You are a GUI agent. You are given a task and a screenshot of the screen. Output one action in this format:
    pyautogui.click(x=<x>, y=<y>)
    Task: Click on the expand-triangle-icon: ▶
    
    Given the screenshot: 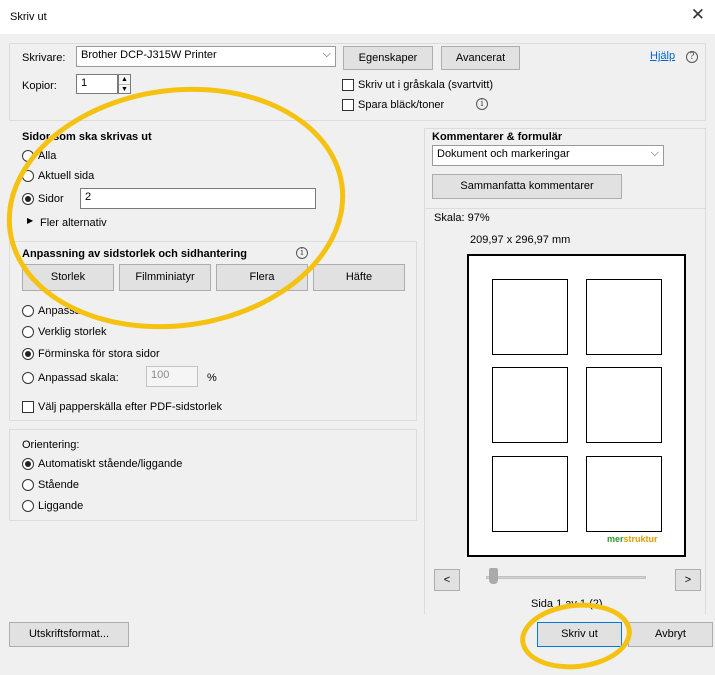 What is the action you would take?
    pyautogui.click(x=30, y=220)
    